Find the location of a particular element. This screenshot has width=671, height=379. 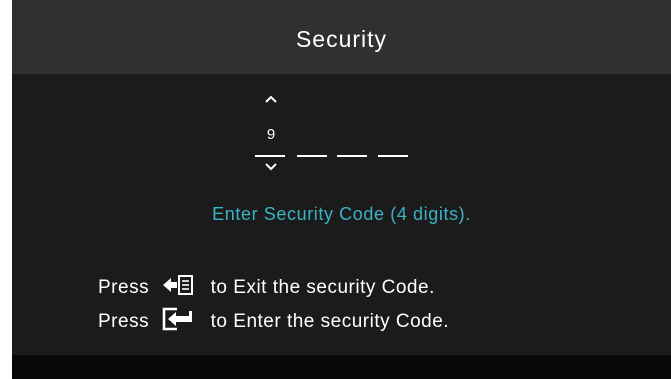

exit-key-icon is located at coordinates (178, 288).